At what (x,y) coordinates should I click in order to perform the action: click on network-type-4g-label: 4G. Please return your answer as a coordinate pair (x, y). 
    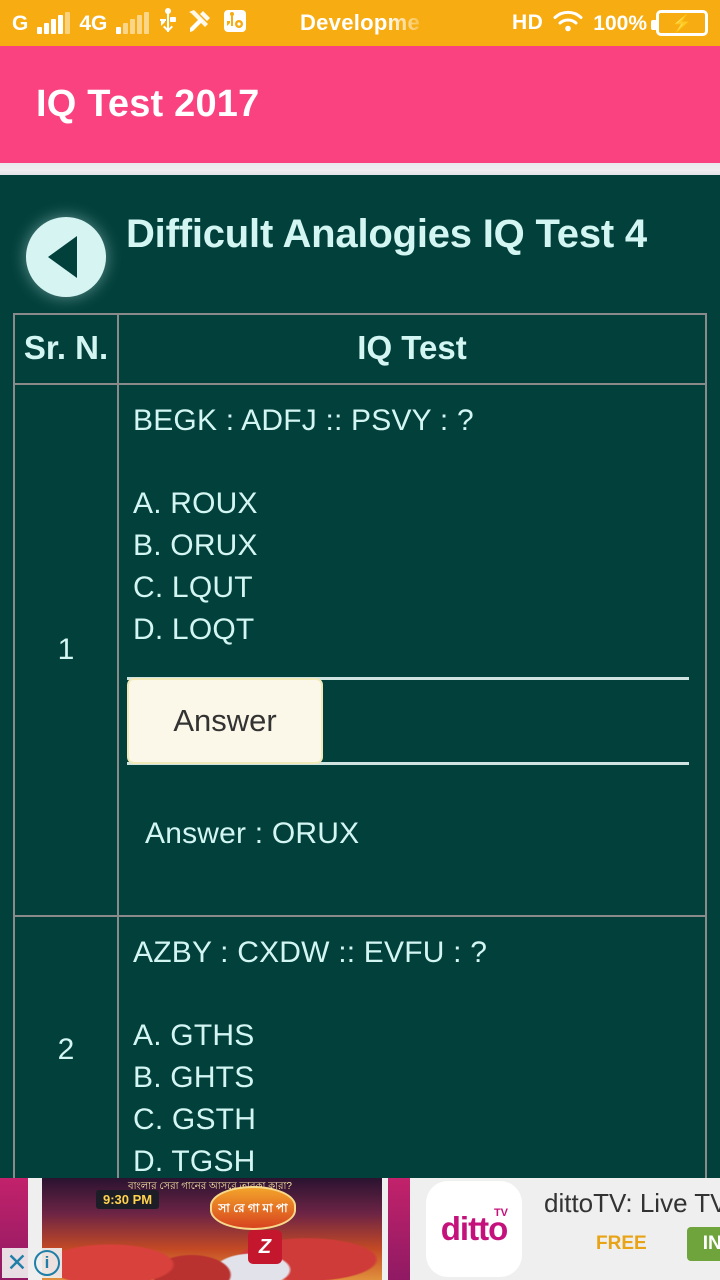
    Looking at the image, I should click on (93, 23).